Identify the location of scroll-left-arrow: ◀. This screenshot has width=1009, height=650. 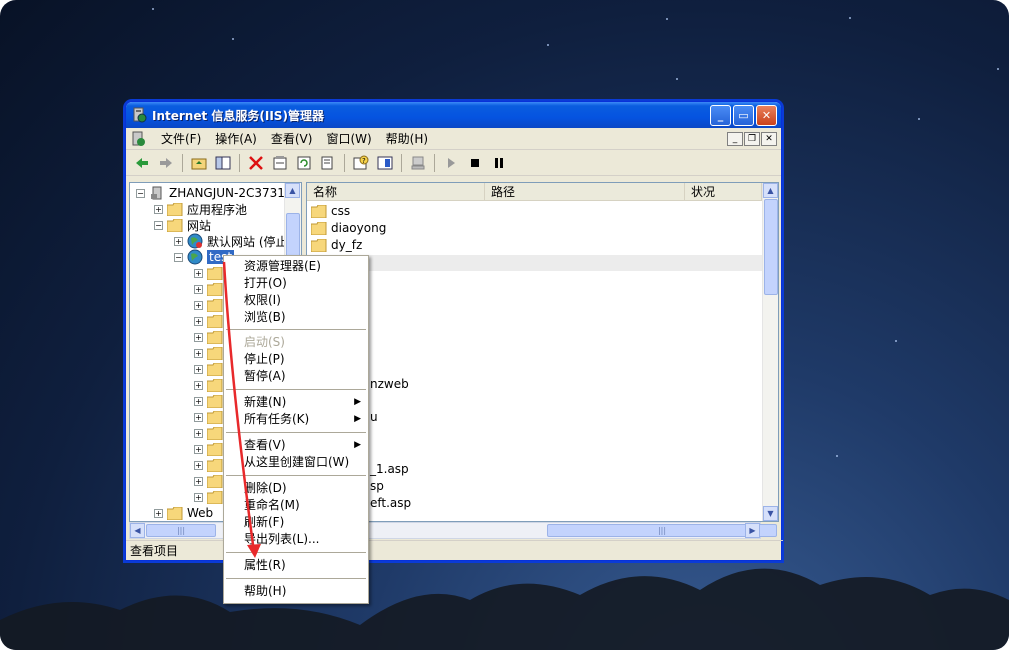
(137, 530).